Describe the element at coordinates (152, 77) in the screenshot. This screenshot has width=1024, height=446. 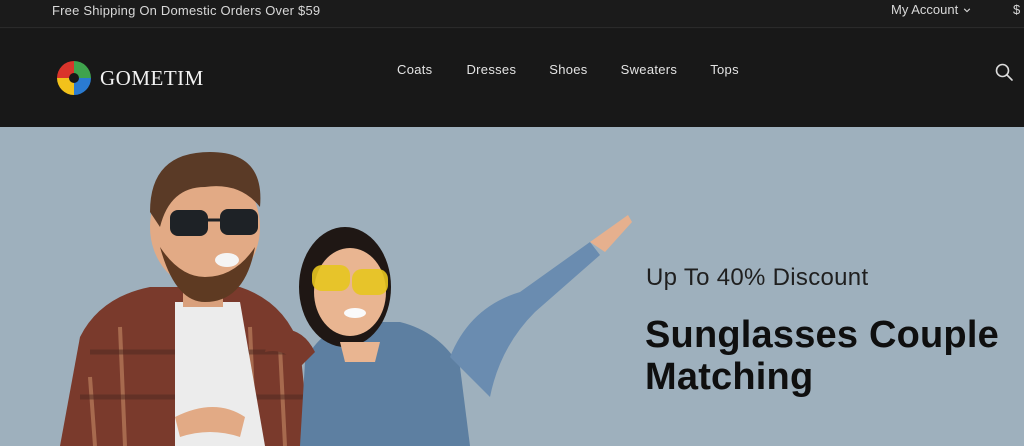
I see `logo-text: GOMETIM` at that location.